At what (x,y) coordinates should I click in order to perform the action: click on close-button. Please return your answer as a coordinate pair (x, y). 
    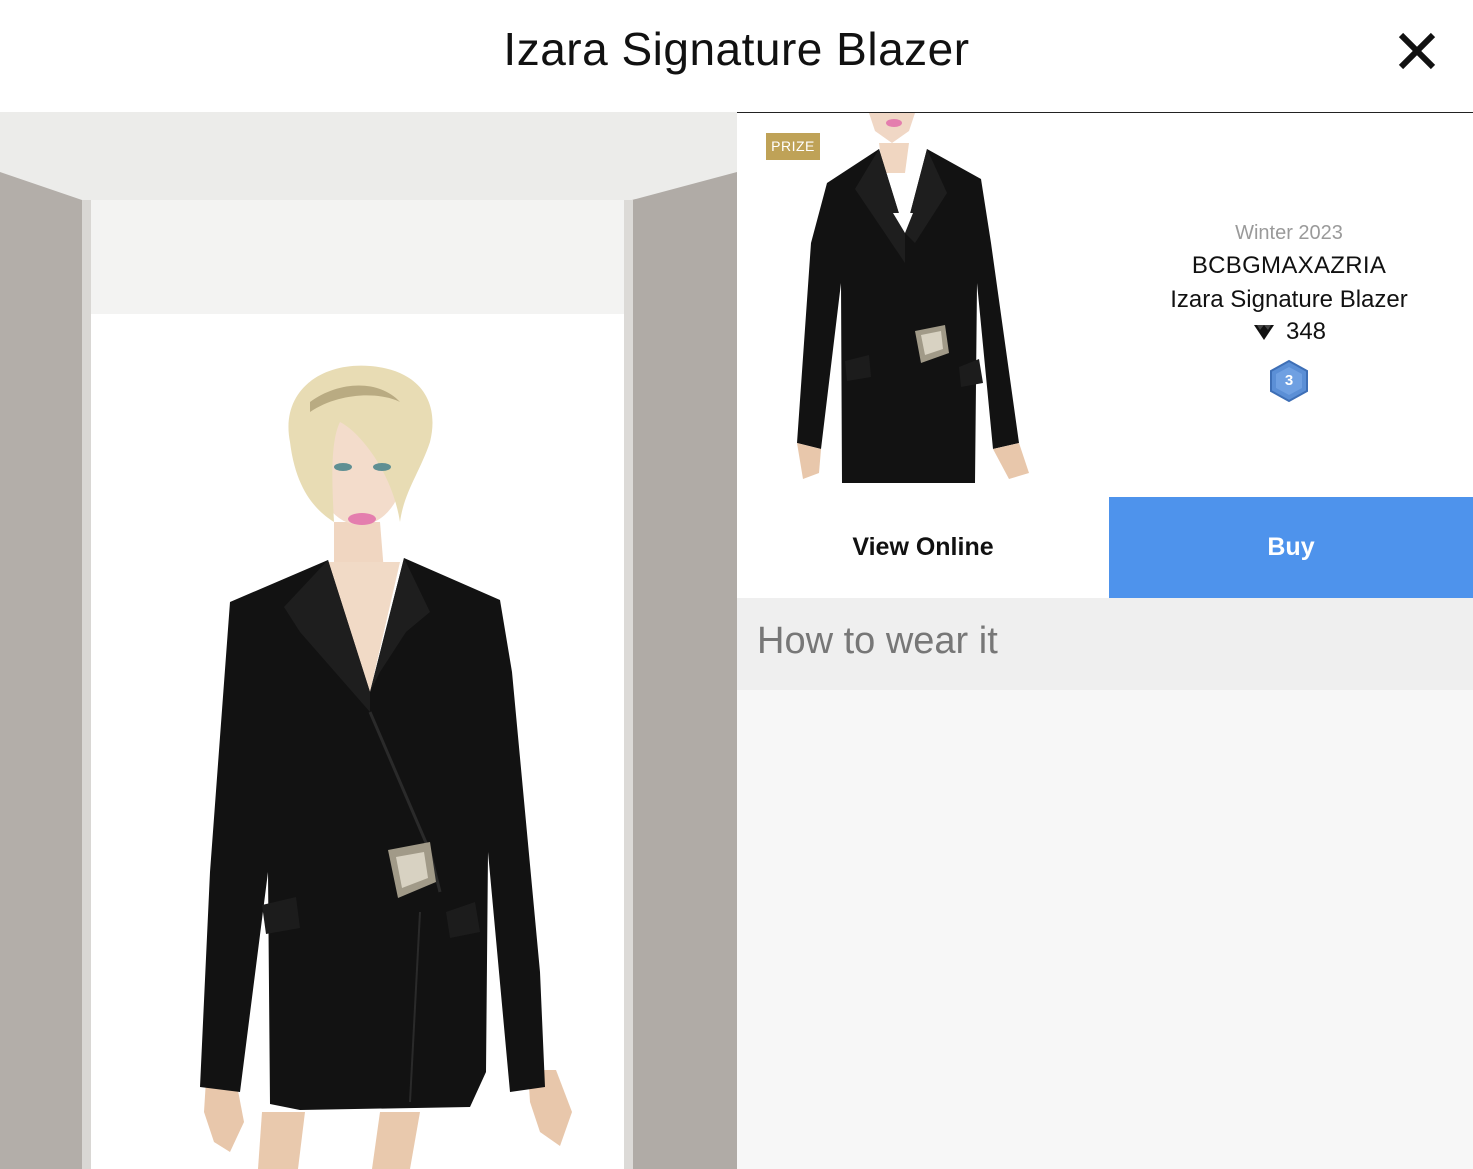
    Looking at the image, I should click on (1417, 51).